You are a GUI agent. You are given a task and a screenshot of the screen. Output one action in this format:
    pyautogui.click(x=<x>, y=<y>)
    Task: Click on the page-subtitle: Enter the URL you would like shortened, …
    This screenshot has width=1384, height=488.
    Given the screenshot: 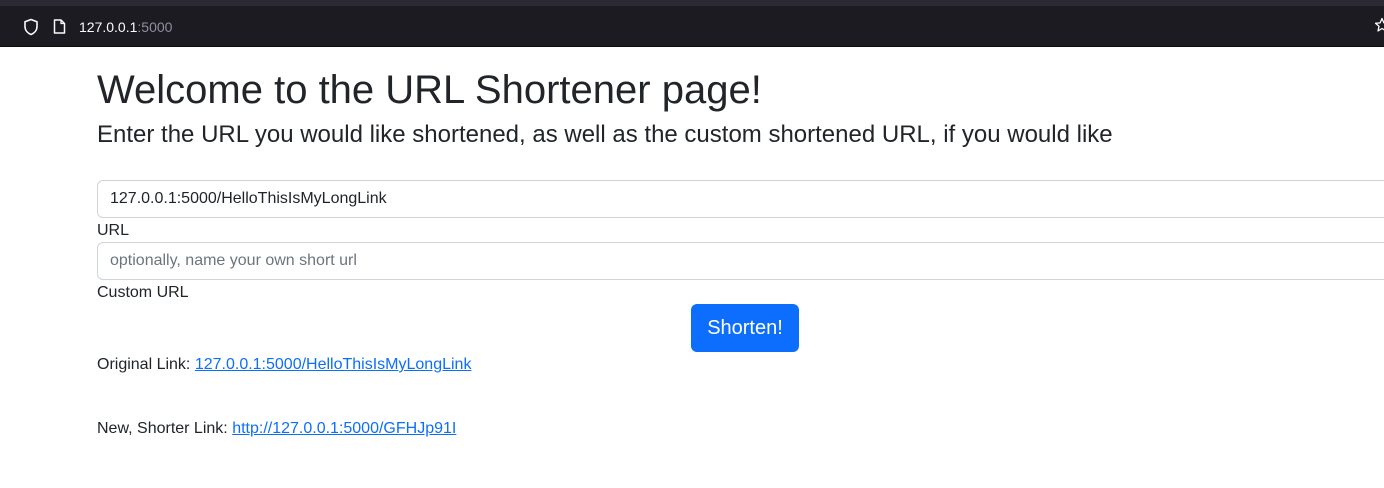 What is the action you would take?
    pyautogui.click(x=605, y=134)
    